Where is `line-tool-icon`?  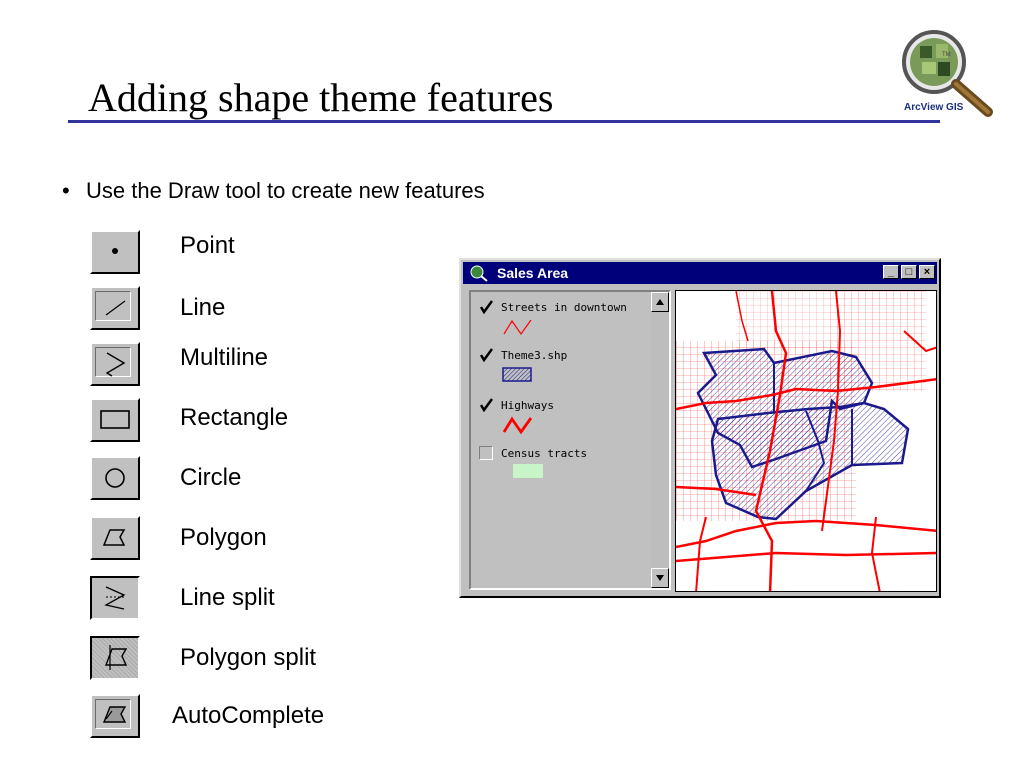
line-tool-icon is located at coordinates (115, 308).